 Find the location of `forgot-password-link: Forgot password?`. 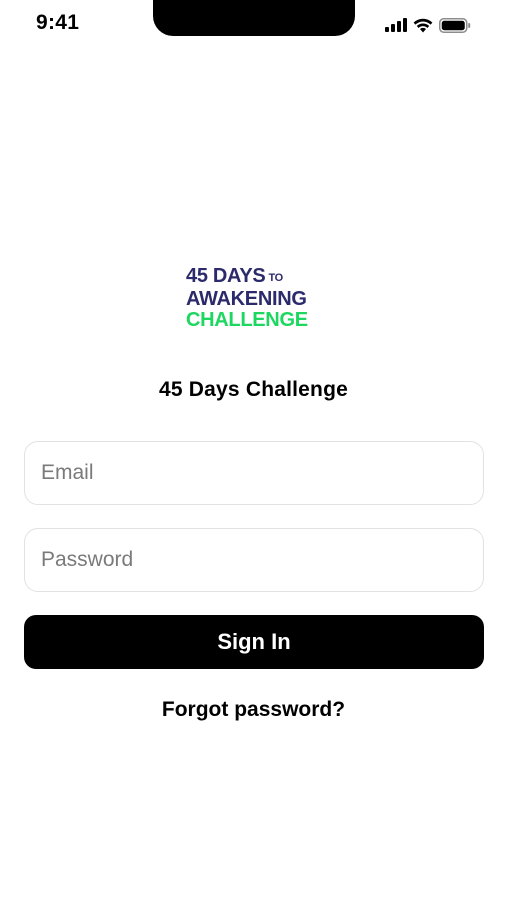

forgot-password-link: Forgot password? is located at coordinates (253, 710).